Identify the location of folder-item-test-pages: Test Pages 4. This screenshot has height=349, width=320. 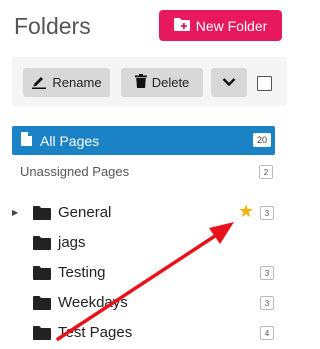
(146, 333).